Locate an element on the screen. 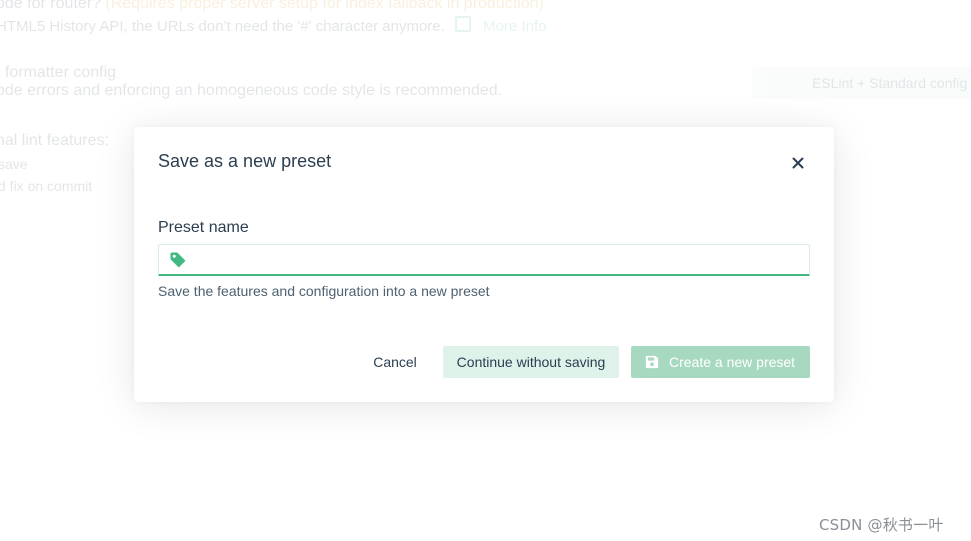  preset-name-input is located at coordinates (497, 259).